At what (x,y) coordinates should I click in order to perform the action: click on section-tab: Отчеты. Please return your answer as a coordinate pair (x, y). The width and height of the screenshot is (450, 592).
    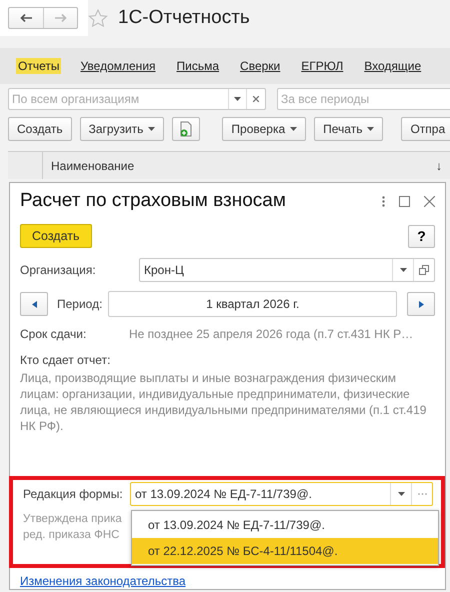
    Looking at the image, I should click on (39, 66).